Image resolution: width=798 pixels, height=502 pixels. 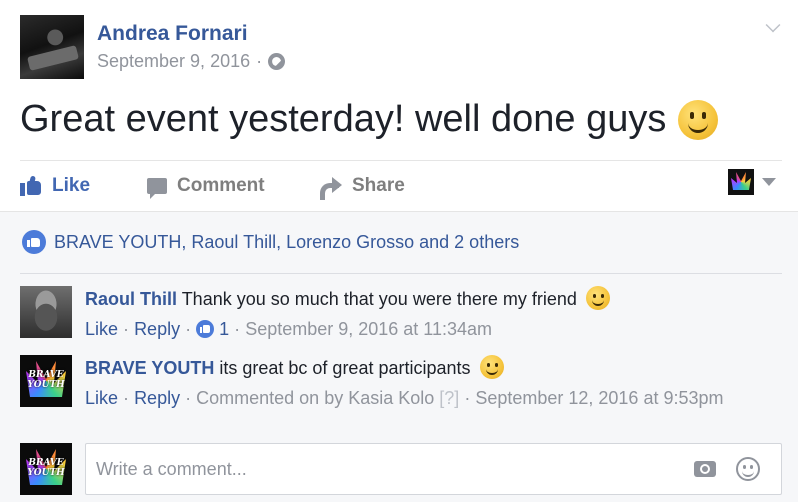 I want to click on post-meta: September 9, 2016 ·, so click(x=191, y=61).